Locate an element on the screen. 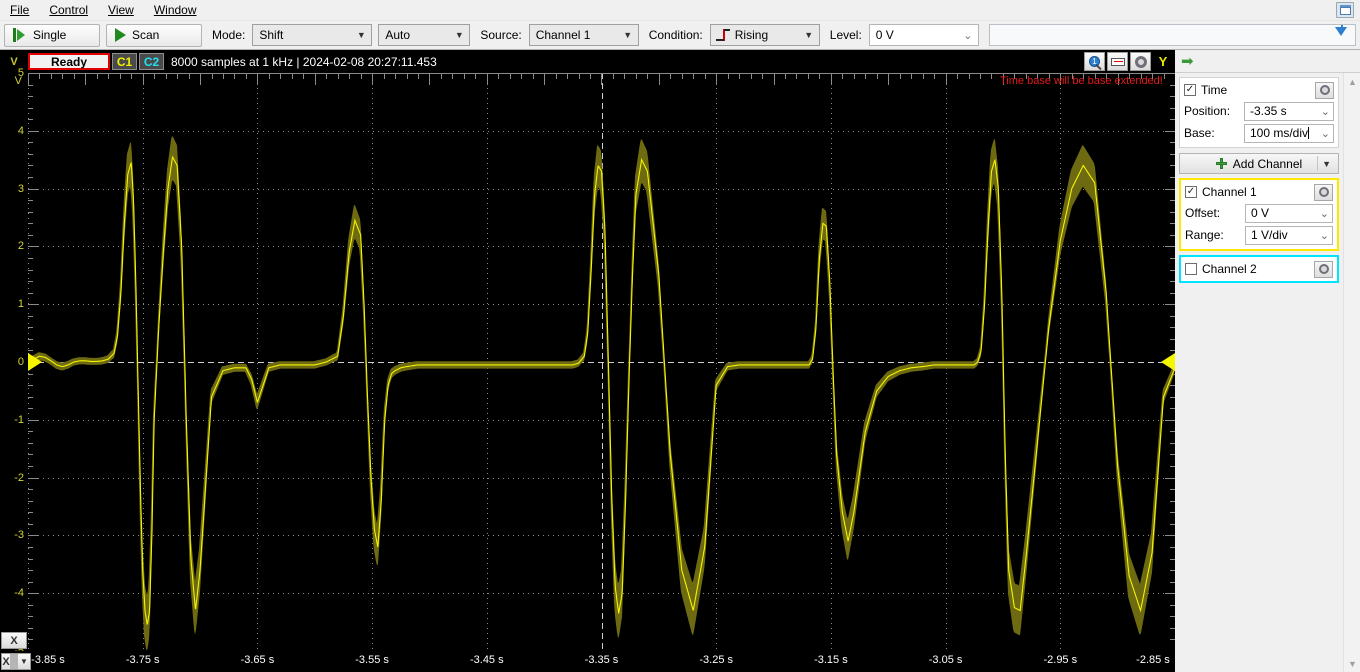  text-cursor is located at coordinates (1309, 133).